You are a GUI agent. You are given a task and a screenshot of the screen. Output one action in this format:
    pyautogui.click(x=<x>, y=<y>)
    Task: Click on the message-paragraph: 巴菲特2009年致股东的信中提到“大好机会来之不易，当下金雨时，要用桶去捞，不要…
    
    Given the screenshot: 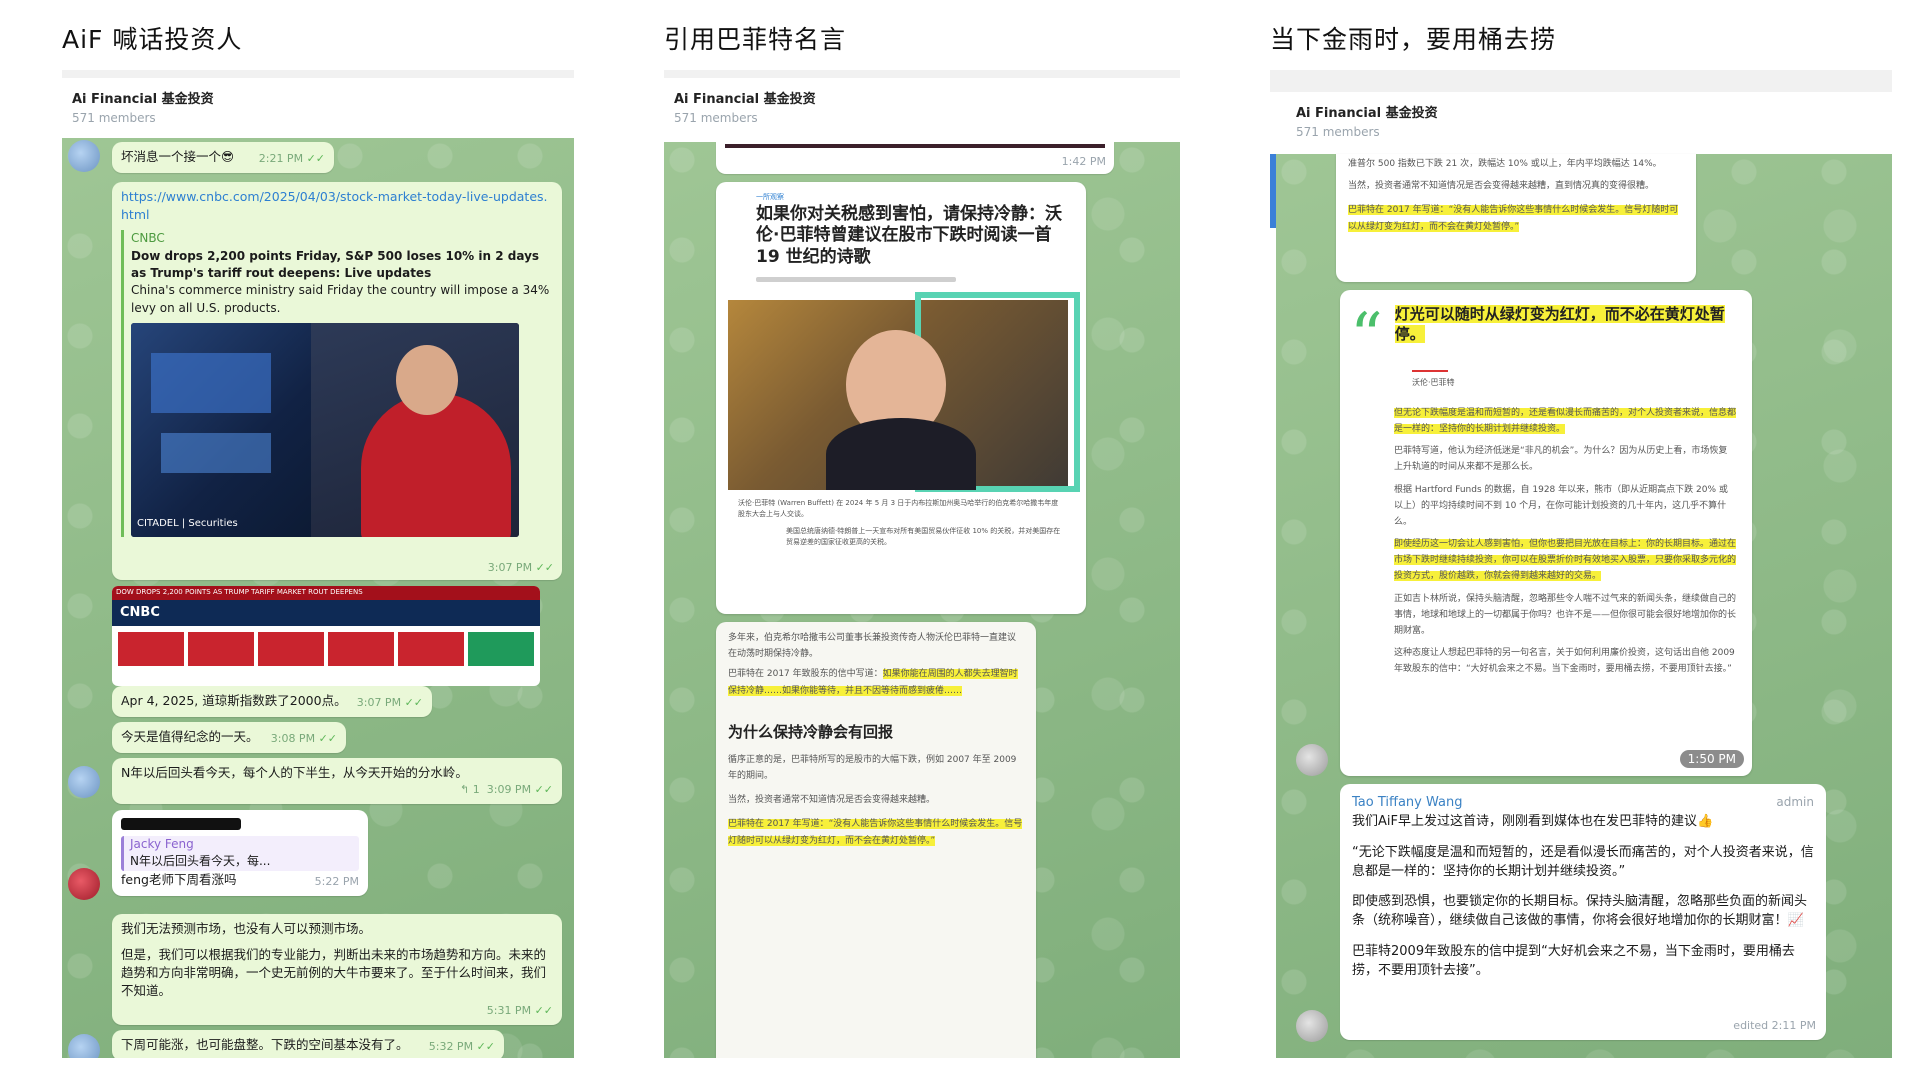 What is the action you would take?
    pyautogui.click(x=1573, y=961)
    